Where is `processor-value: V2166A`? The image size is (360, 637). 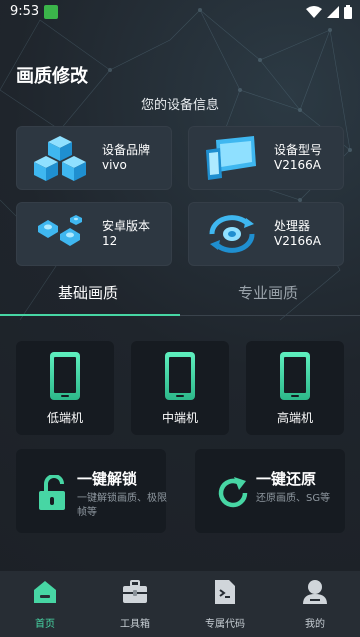
processor-value: V2166A is located at coordinates (297, 241).